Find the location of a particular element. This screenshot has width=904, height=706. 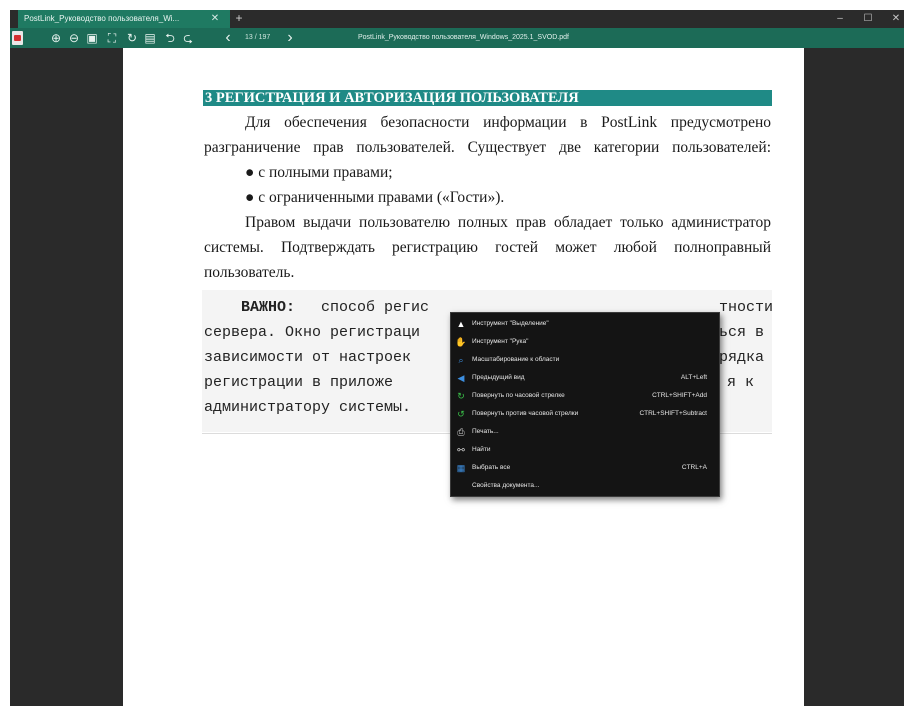

redo-view-icon: ⮎ is located at coordinates (188, 38).